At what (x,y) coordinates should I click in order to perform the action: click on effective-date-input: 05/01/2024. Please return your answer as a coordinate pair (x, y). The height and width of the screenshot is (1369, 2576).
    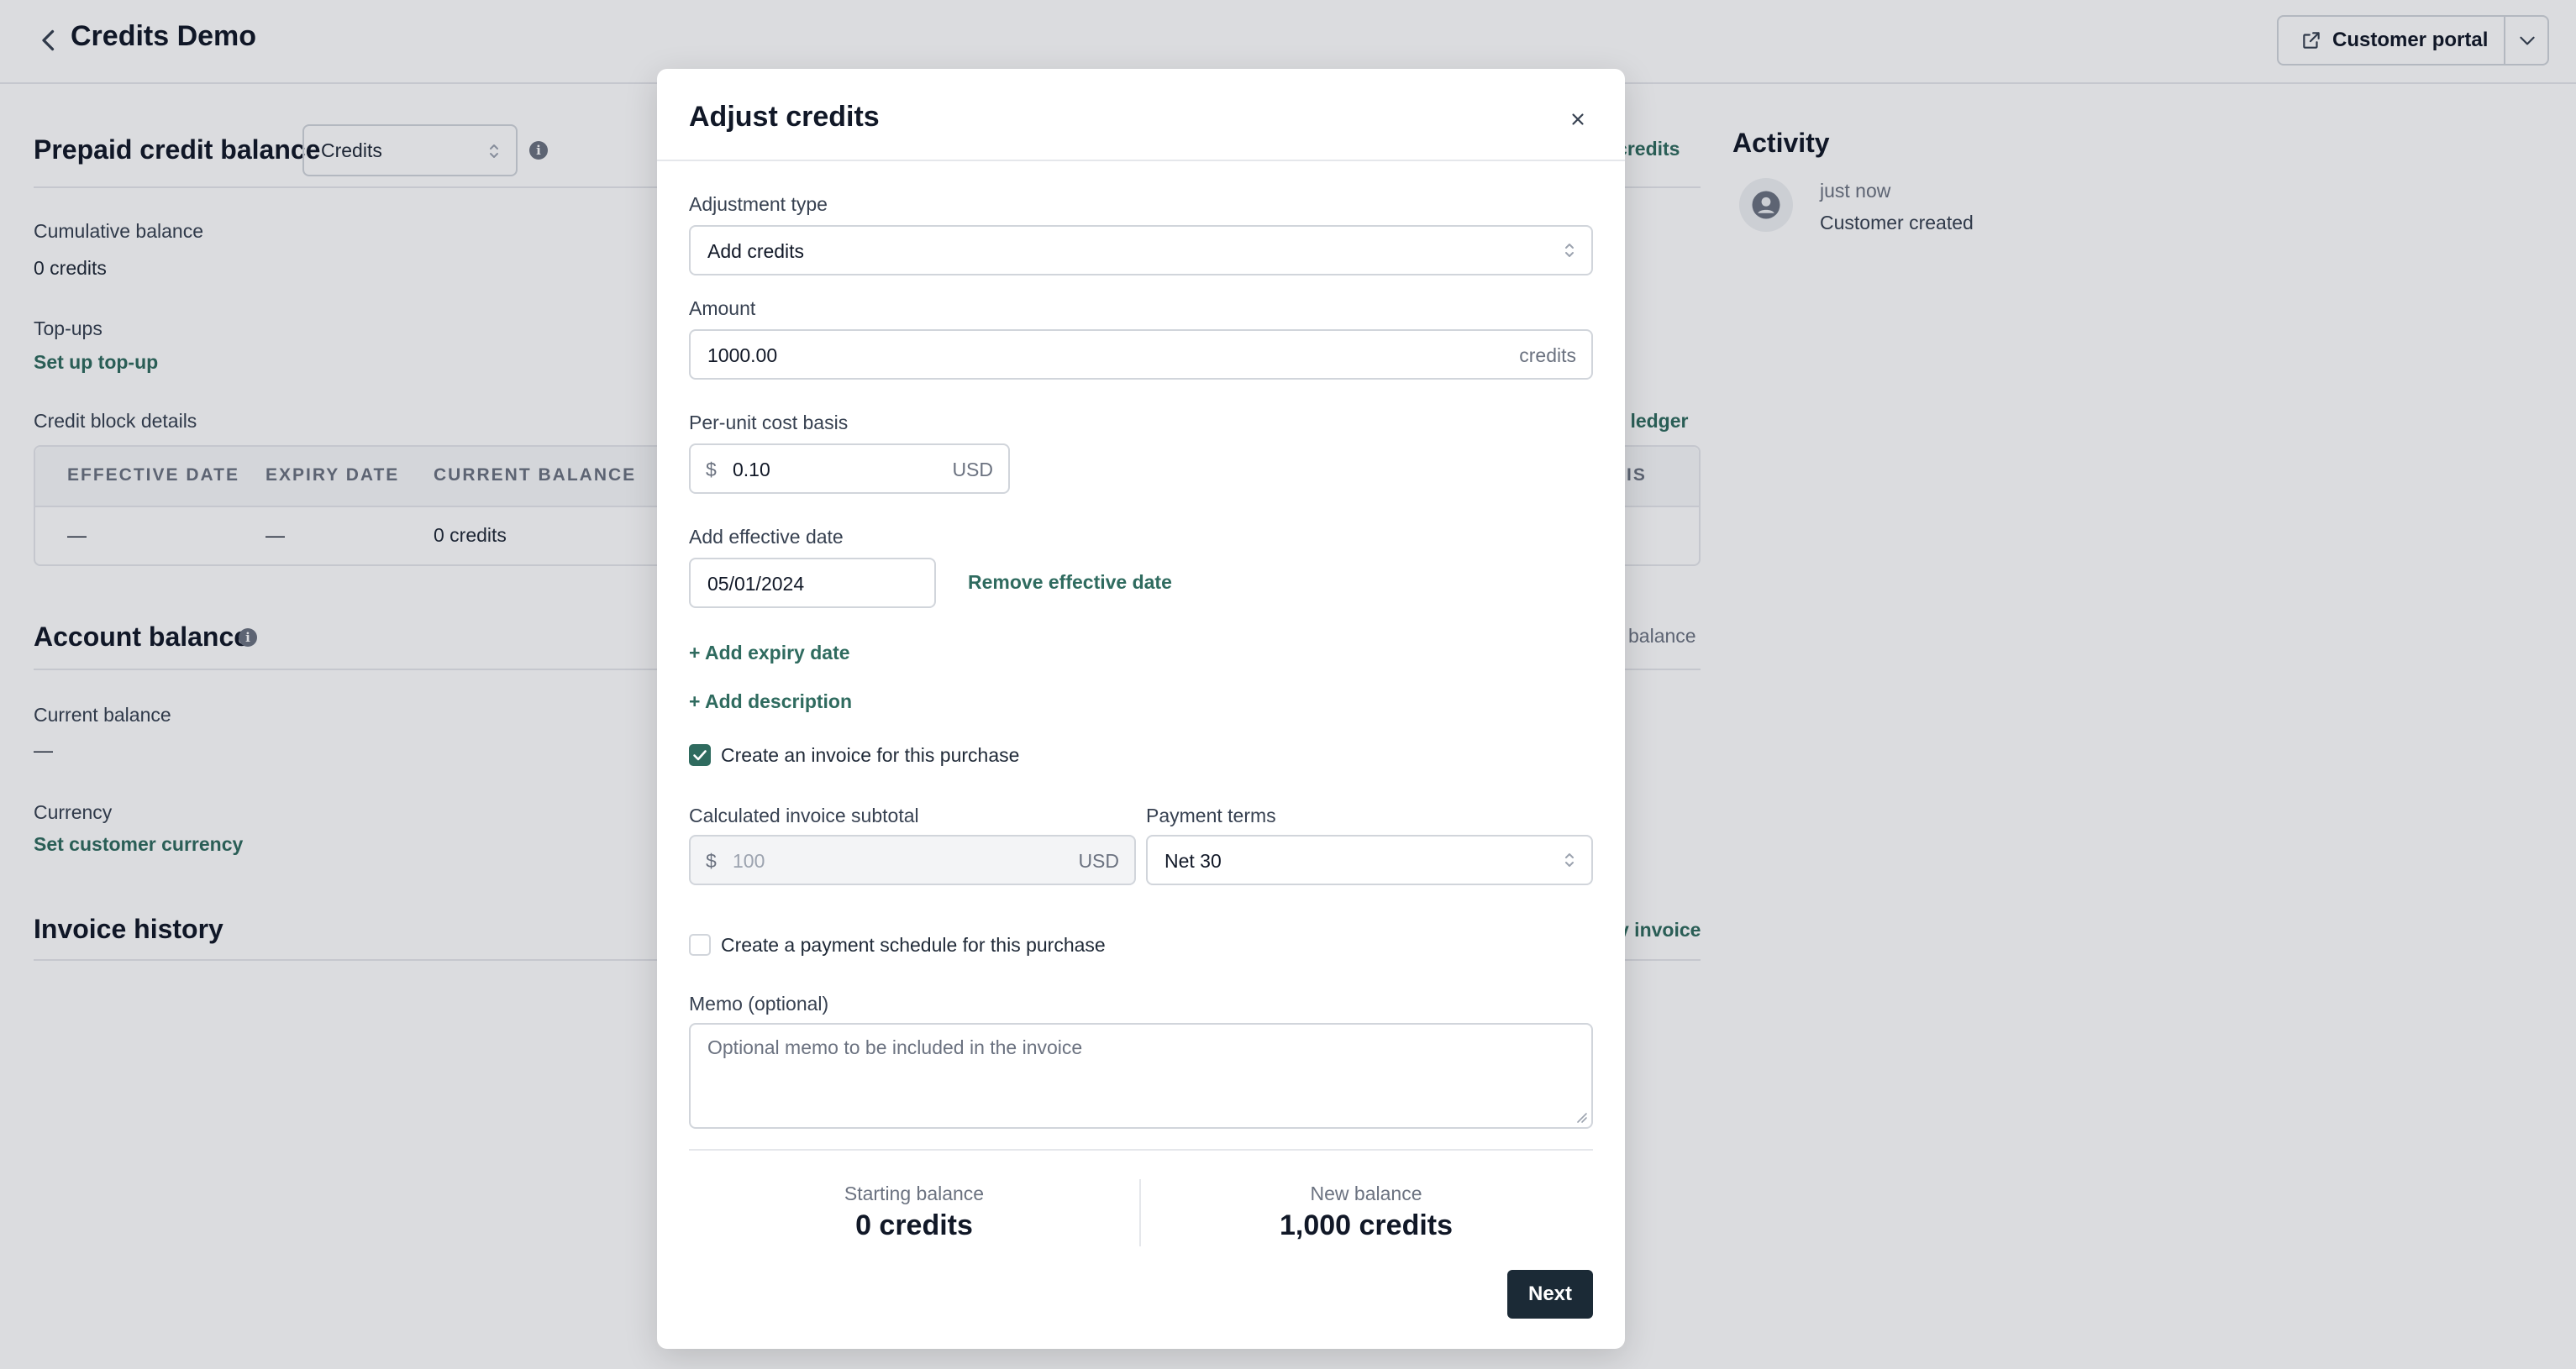
    Looking at the image, I should click on (812, 583).